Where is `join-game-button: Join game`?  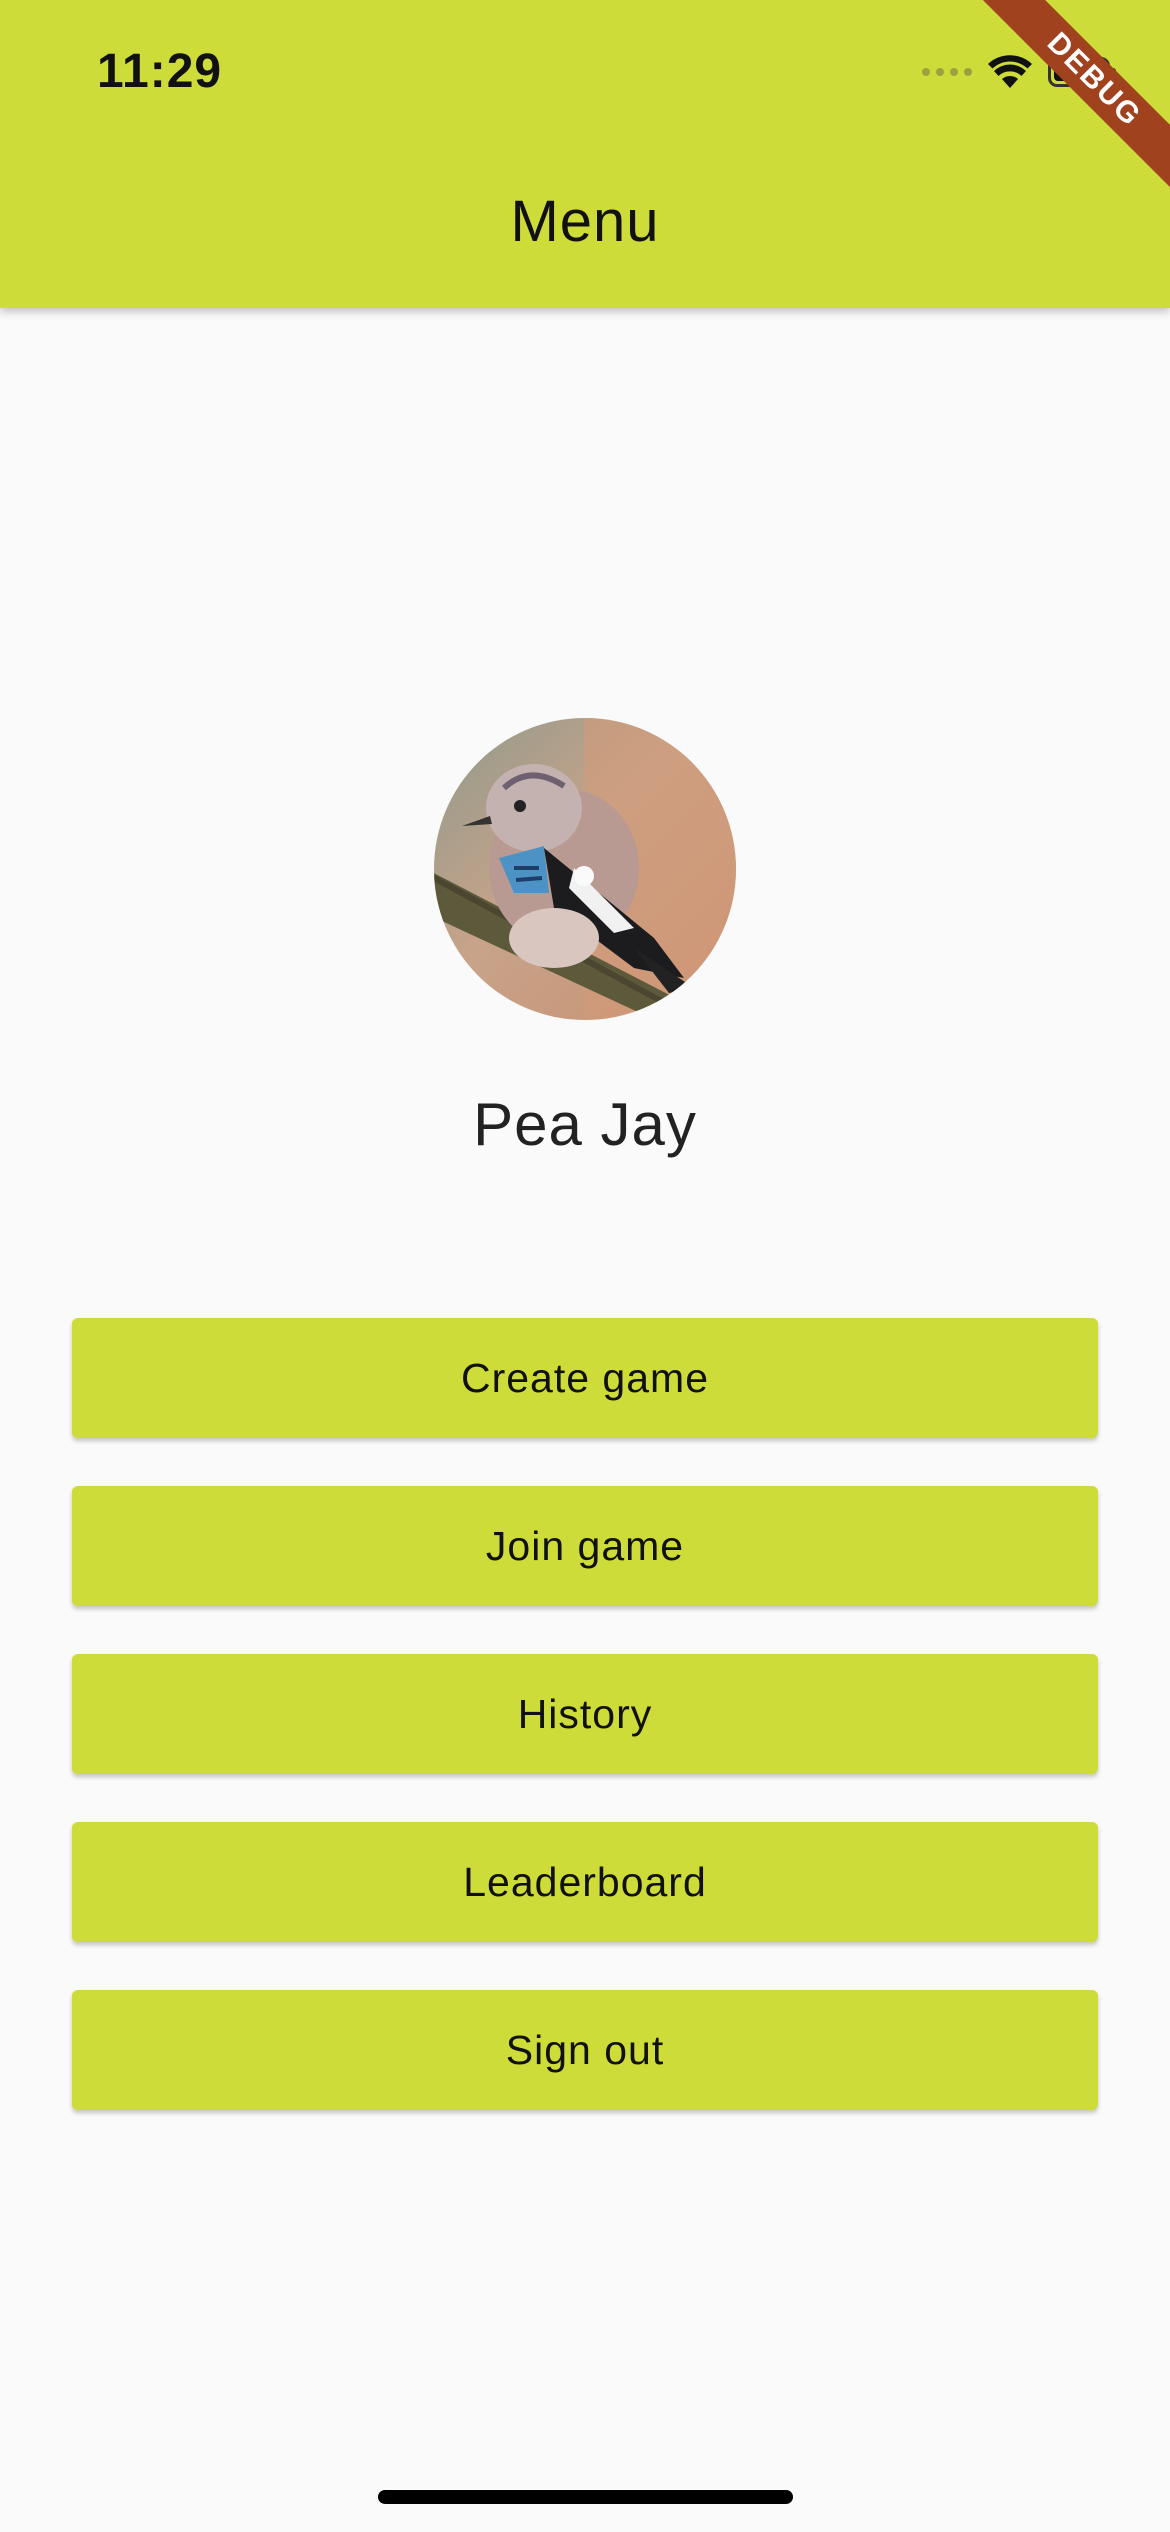
join-game-button: Join game is located at coordinates (585, 1546).